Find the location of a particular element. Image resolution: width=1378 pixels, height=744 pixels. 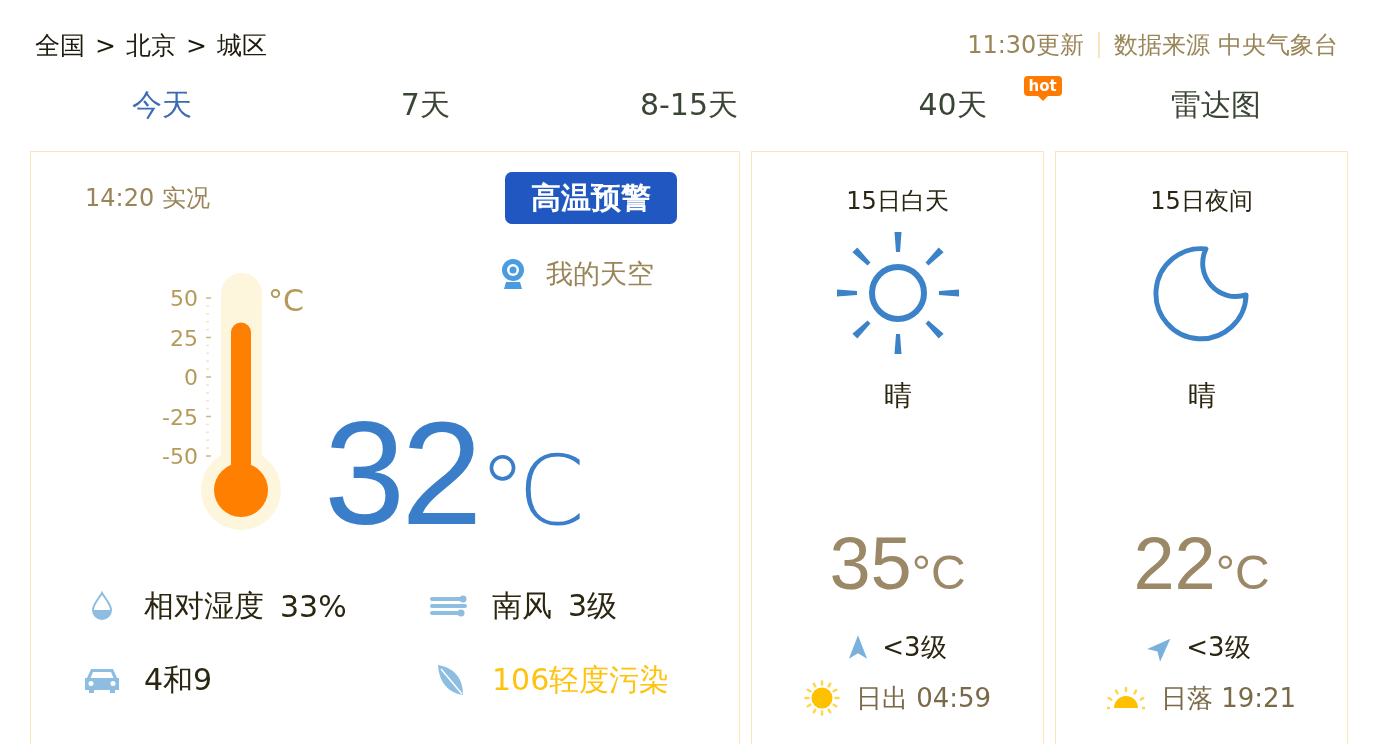

water-drop-icon is located at coordinates (102, 606).